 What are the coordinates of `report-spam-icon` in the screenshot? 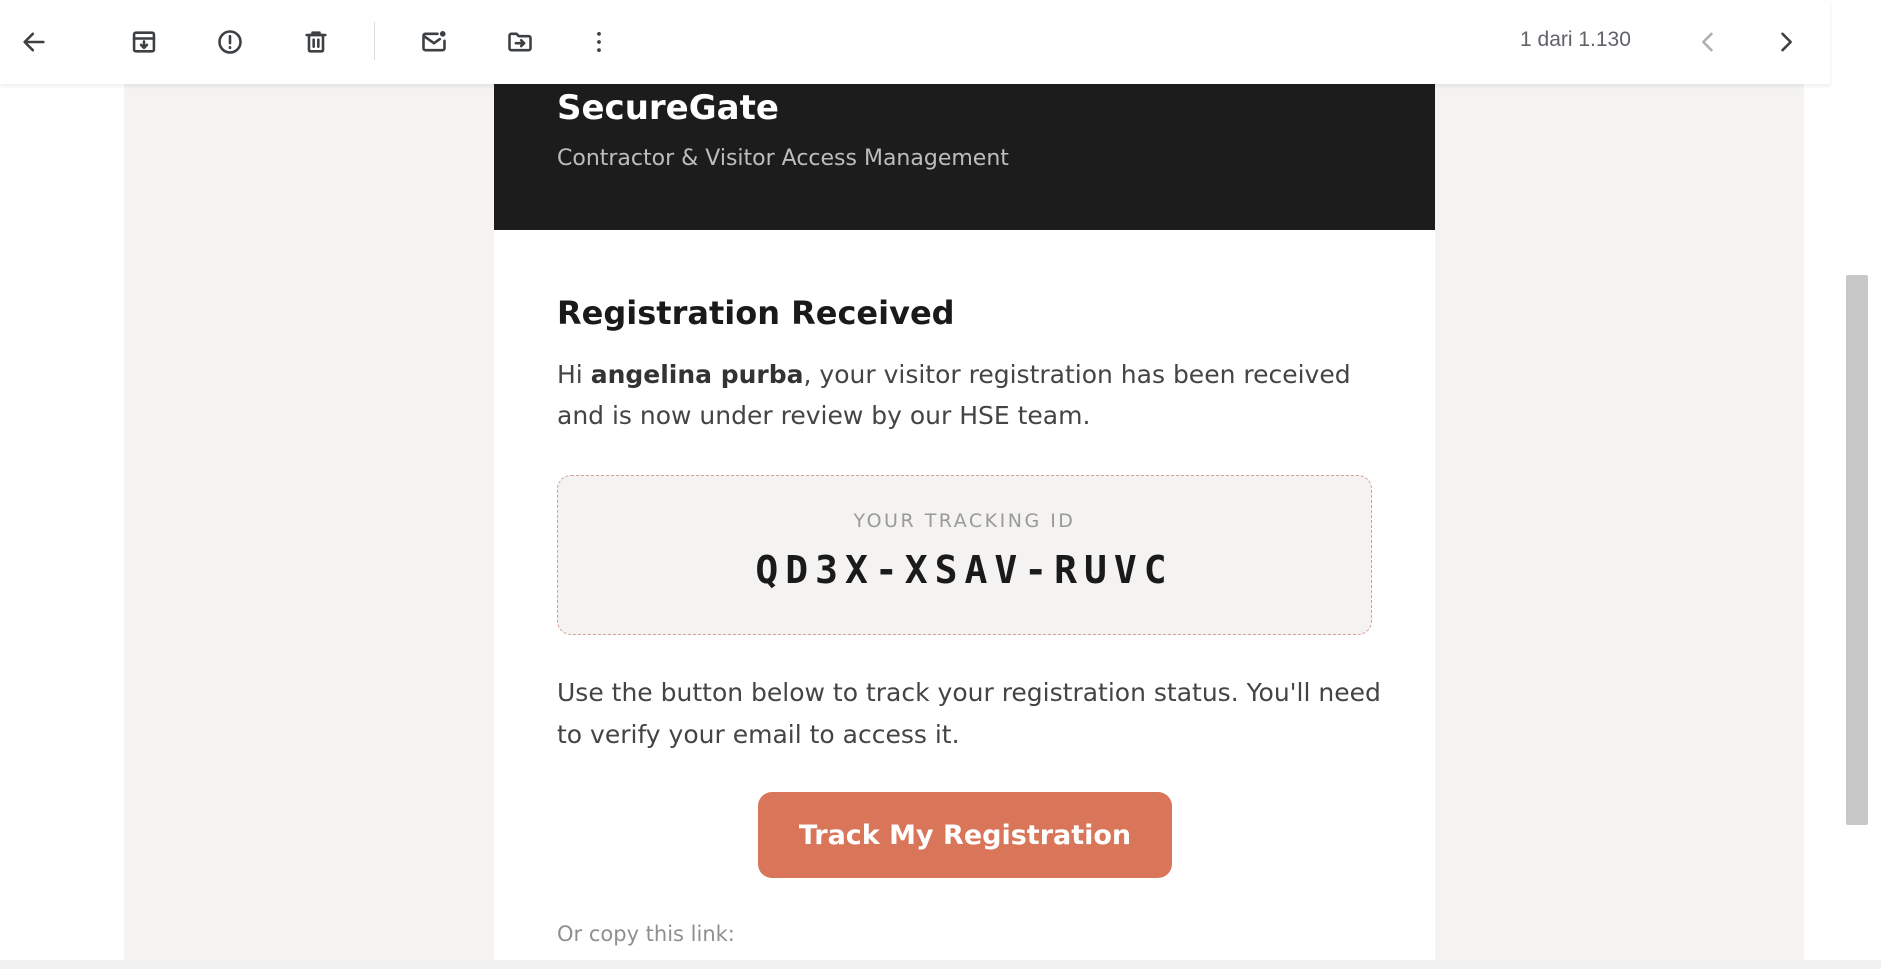 It's located at (230, 42).